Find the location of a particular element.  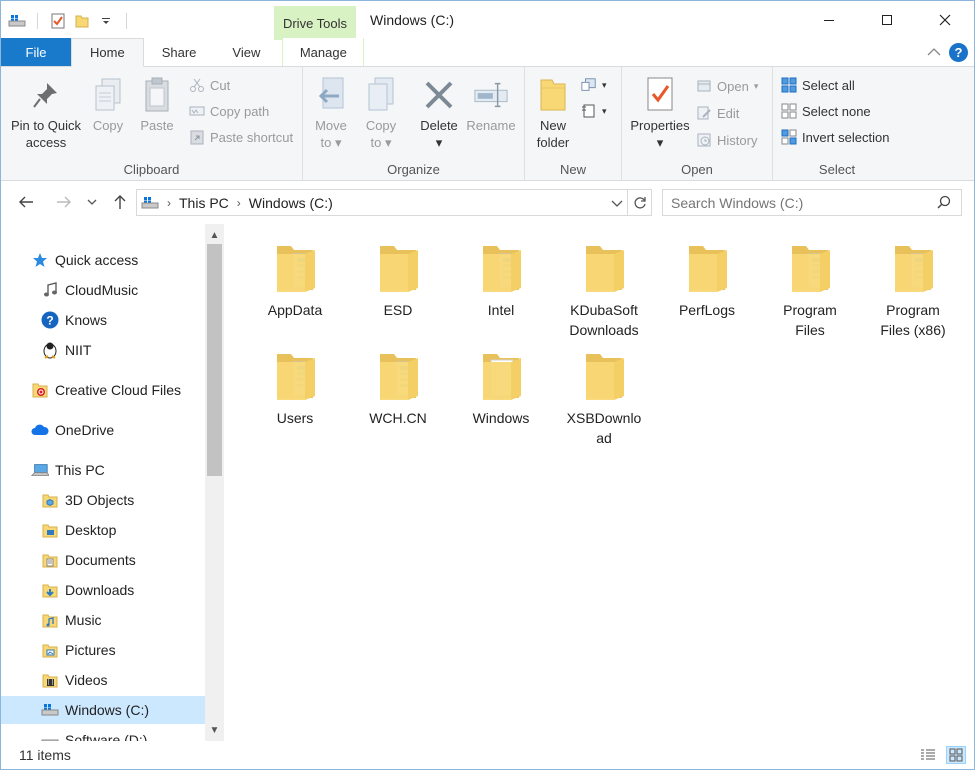

sidebar-item-niit: NIIT is located at coordinates (66, 350).